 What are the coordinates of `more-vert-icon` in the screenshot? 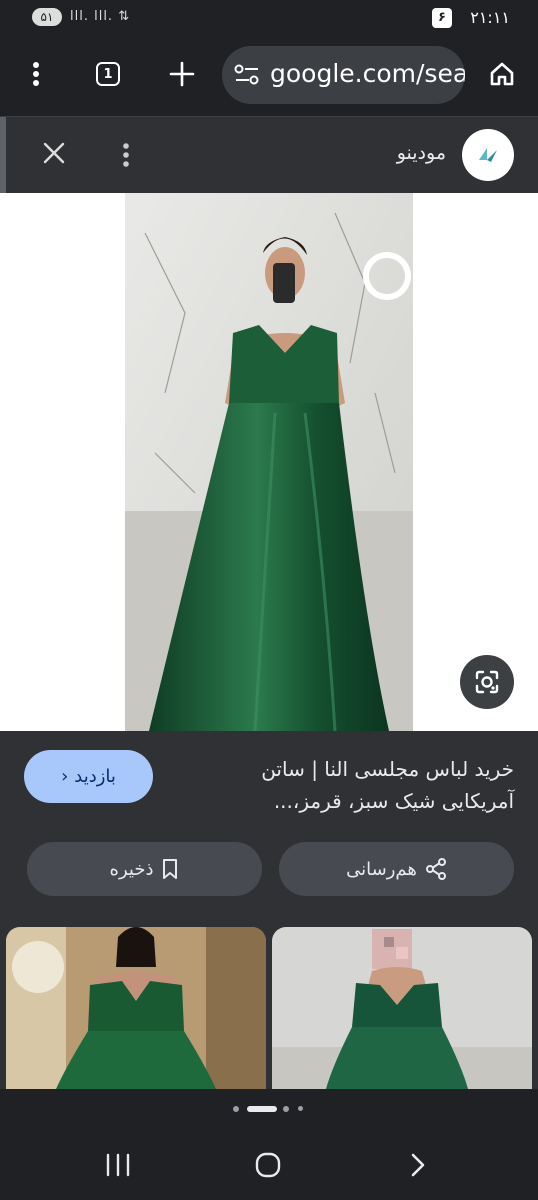 It's located at (126, 155).